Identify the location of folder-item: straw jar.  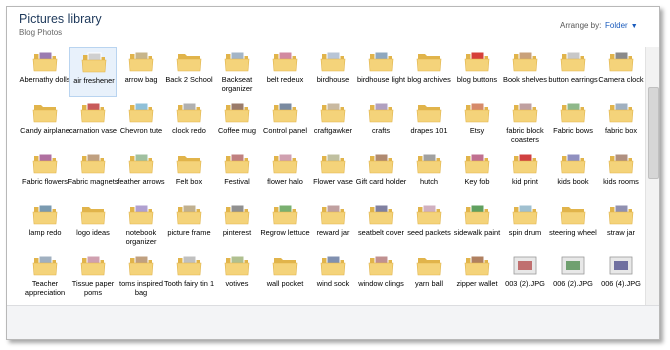
(621, 225).